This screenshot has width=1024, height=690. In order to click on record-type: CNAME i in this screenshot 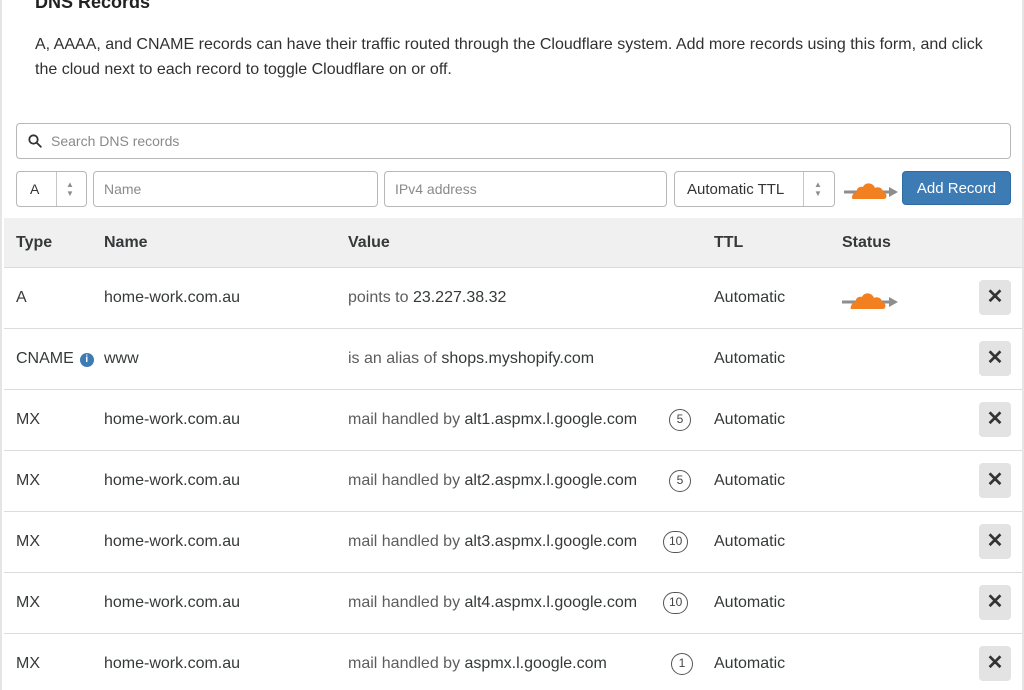, I will do `click(55, 359)`.